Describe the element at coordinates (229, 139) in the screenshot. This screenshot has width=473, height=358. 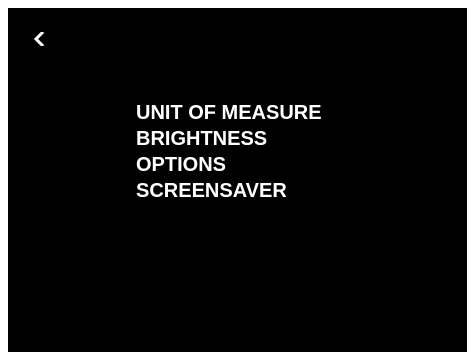
I see `menu-item-brightness: BRIGHTNESS` at that location.